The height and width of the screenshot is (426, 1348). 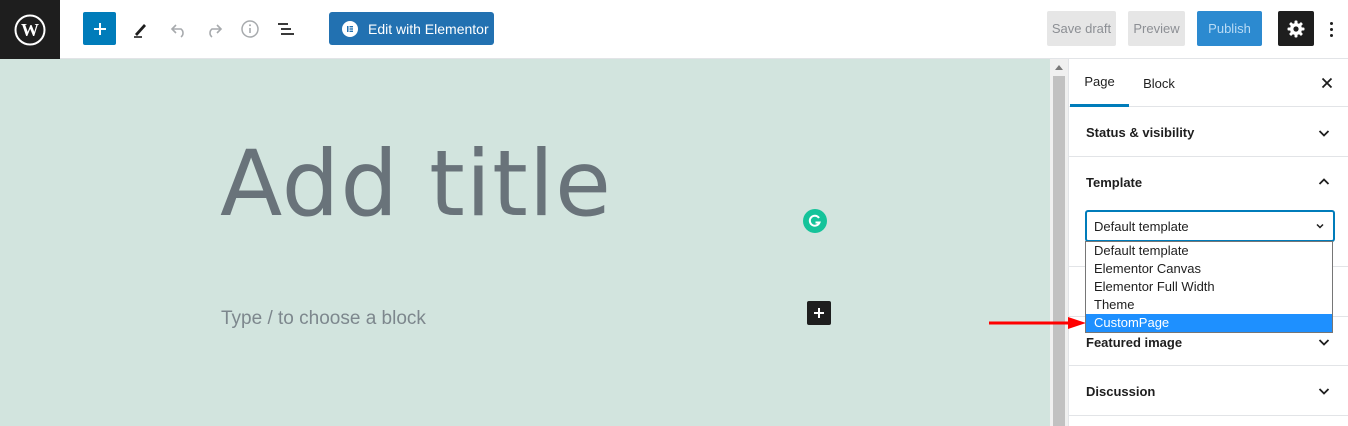 What do you see at coordinates (1229, 28) in the screenshot?
I see `publish-button: Publish` at bounding box center [1229, 28].